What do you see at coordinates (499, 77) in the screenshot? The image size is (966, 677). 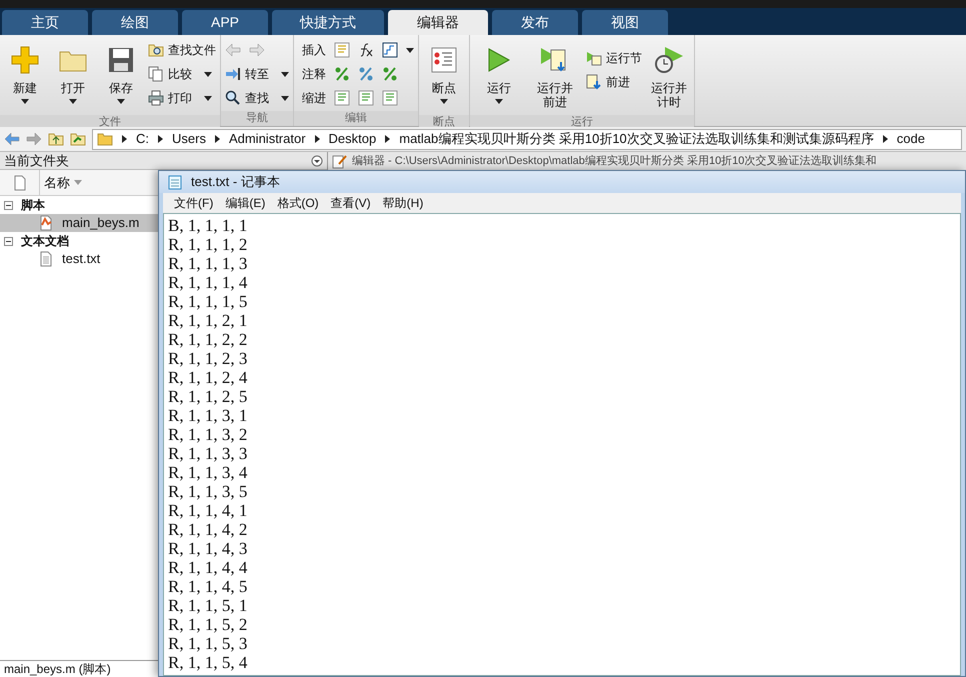 I see `ribbon-button: 运行` at bounding box center [499, 77].